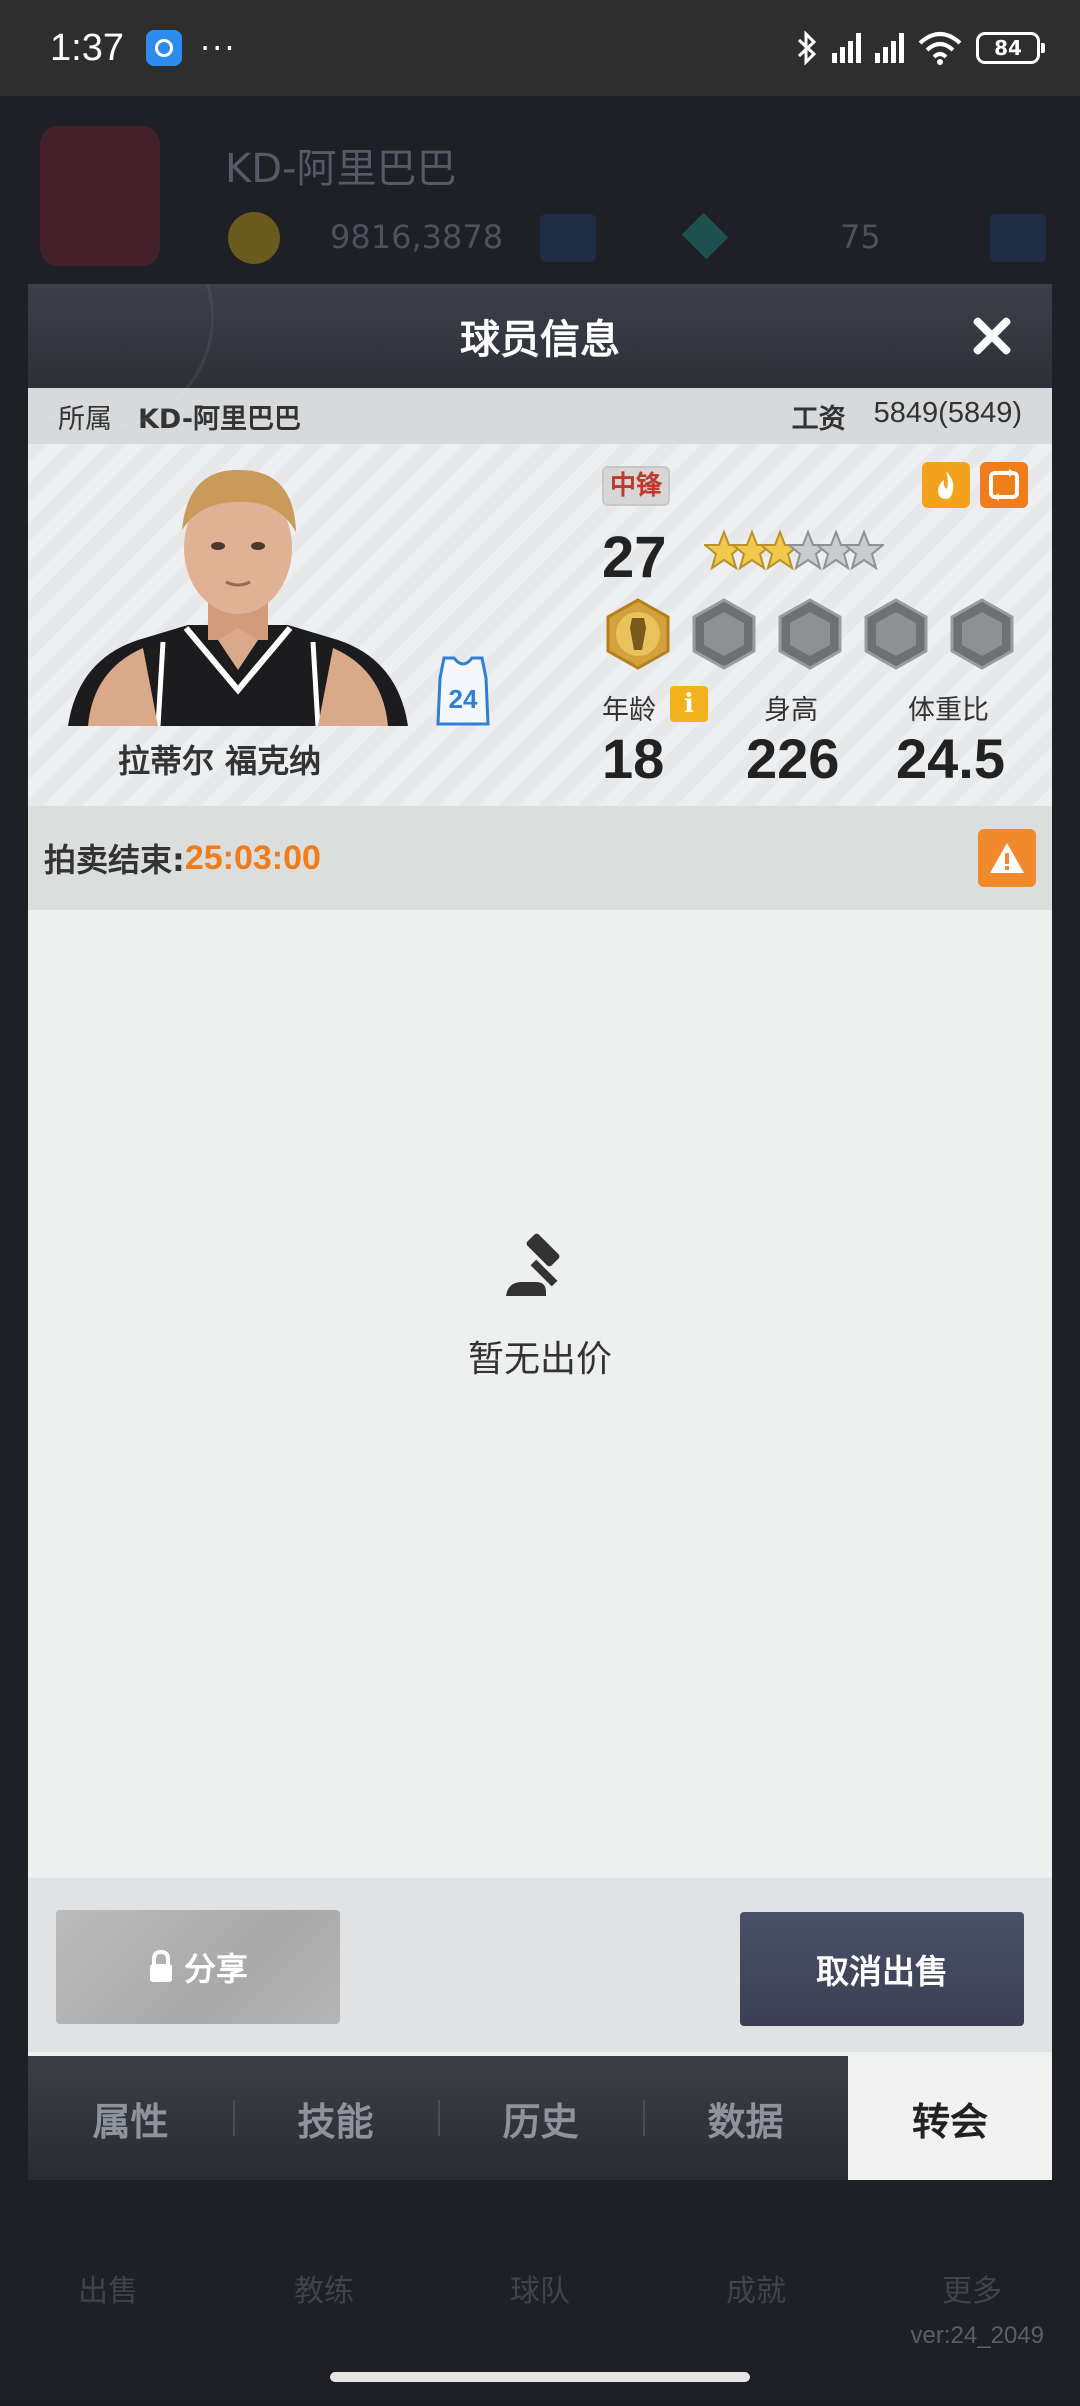  I want to click on weight-ratio-value: 24.5, so click(950, 758).